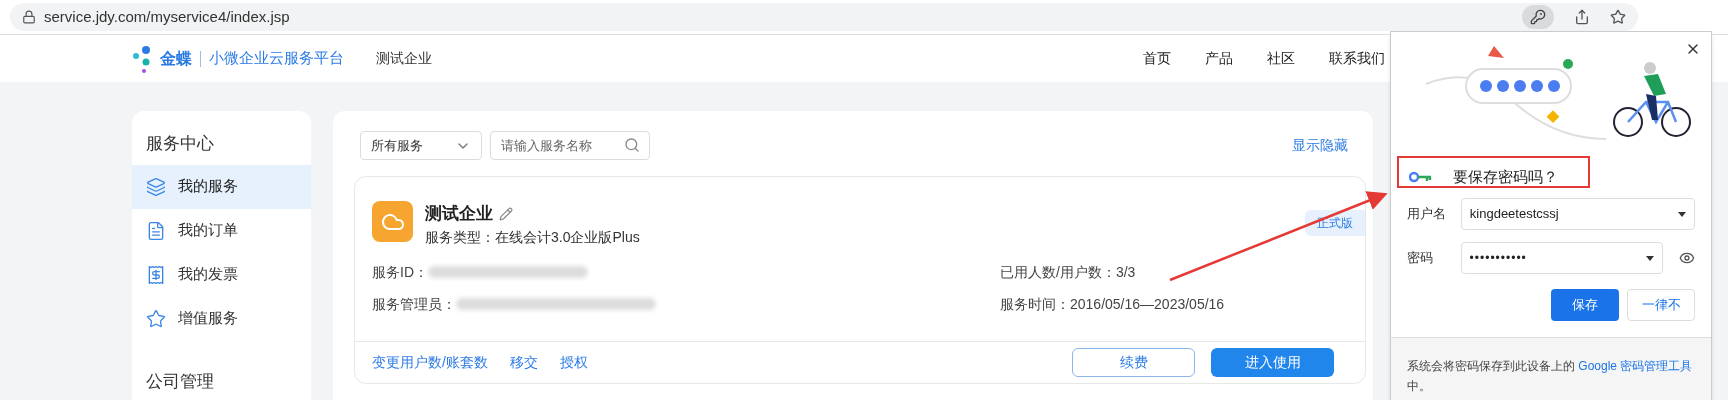 The height and width of the screenshot is (400, 1728). I want to click on sidebar-item: 我的发票, so click(221, 274).